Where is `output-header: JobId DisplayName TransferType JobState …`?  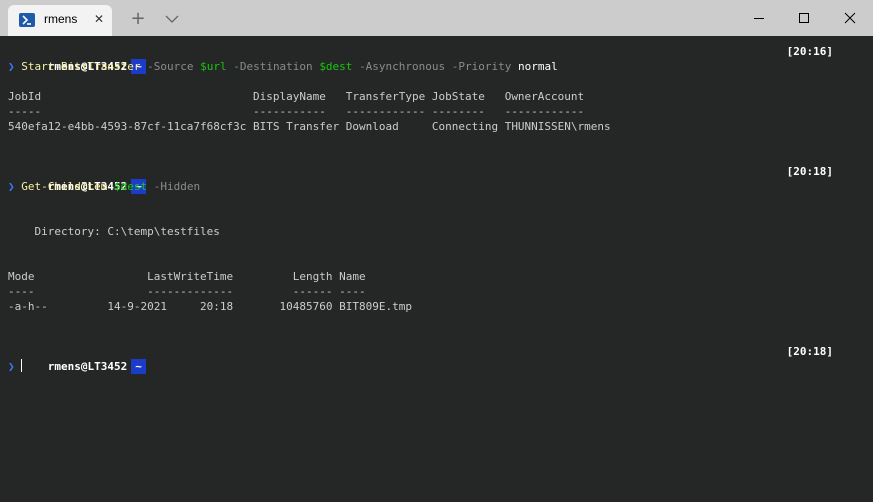
output-header: JobId DisplayName TransferType JobState … is located at coordinates (296, 96).